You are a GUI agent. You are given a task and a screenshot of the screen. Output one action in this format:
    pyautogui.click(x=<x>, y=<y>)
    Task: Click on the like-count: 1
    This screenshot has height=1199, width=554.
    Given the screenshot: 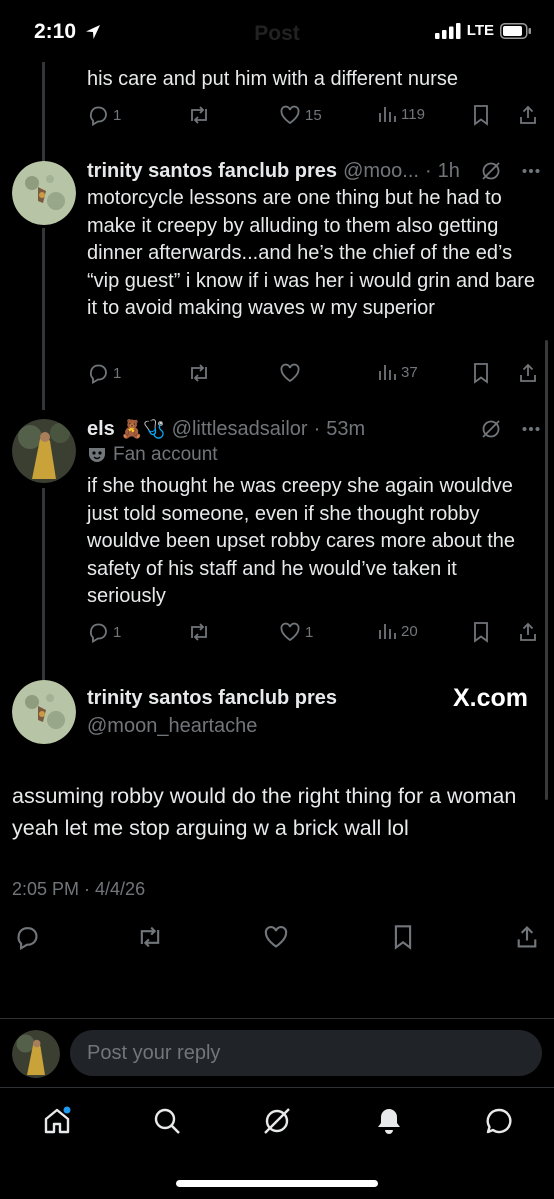 What is the action you would take?
    pyautogui.click(x=309, y=632)
    